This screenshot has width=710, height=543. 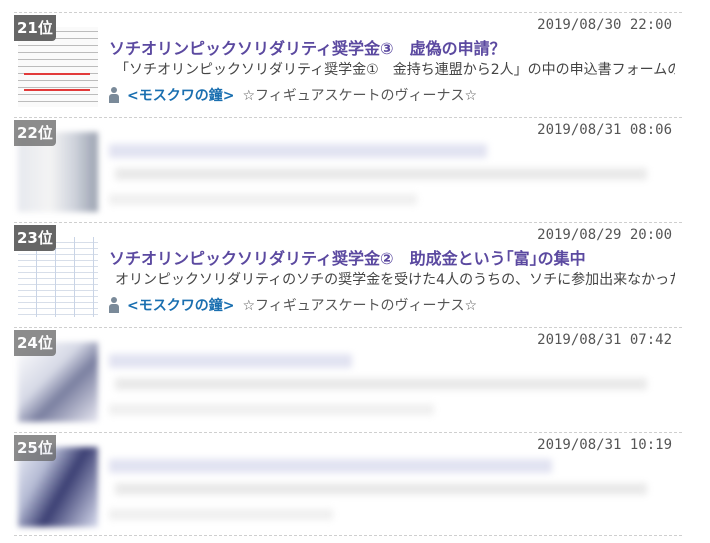 I want to click on entry-date: 2019/08/31 08:06, so click(x=604, y=130).